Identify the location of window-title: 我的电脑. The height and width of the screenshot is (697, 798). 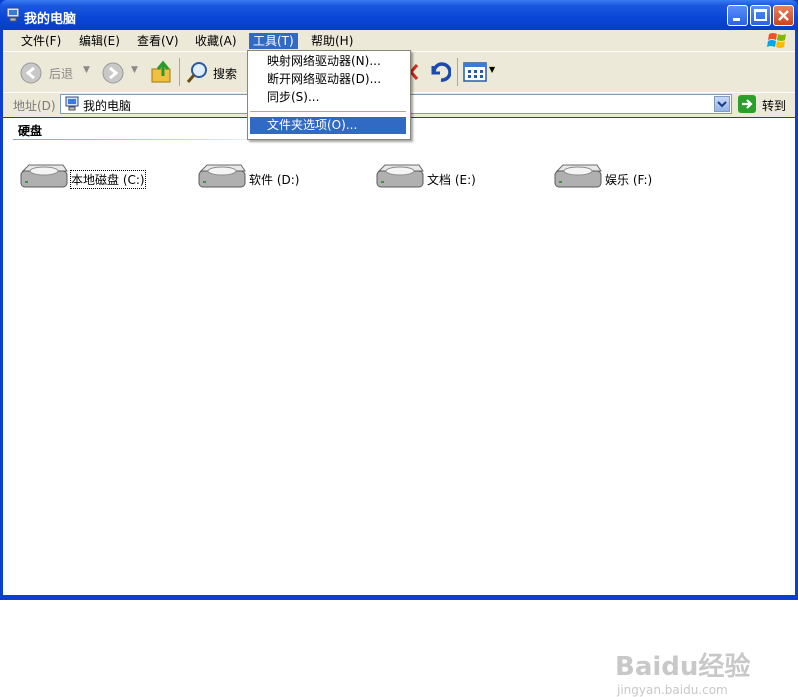
(50, 19).